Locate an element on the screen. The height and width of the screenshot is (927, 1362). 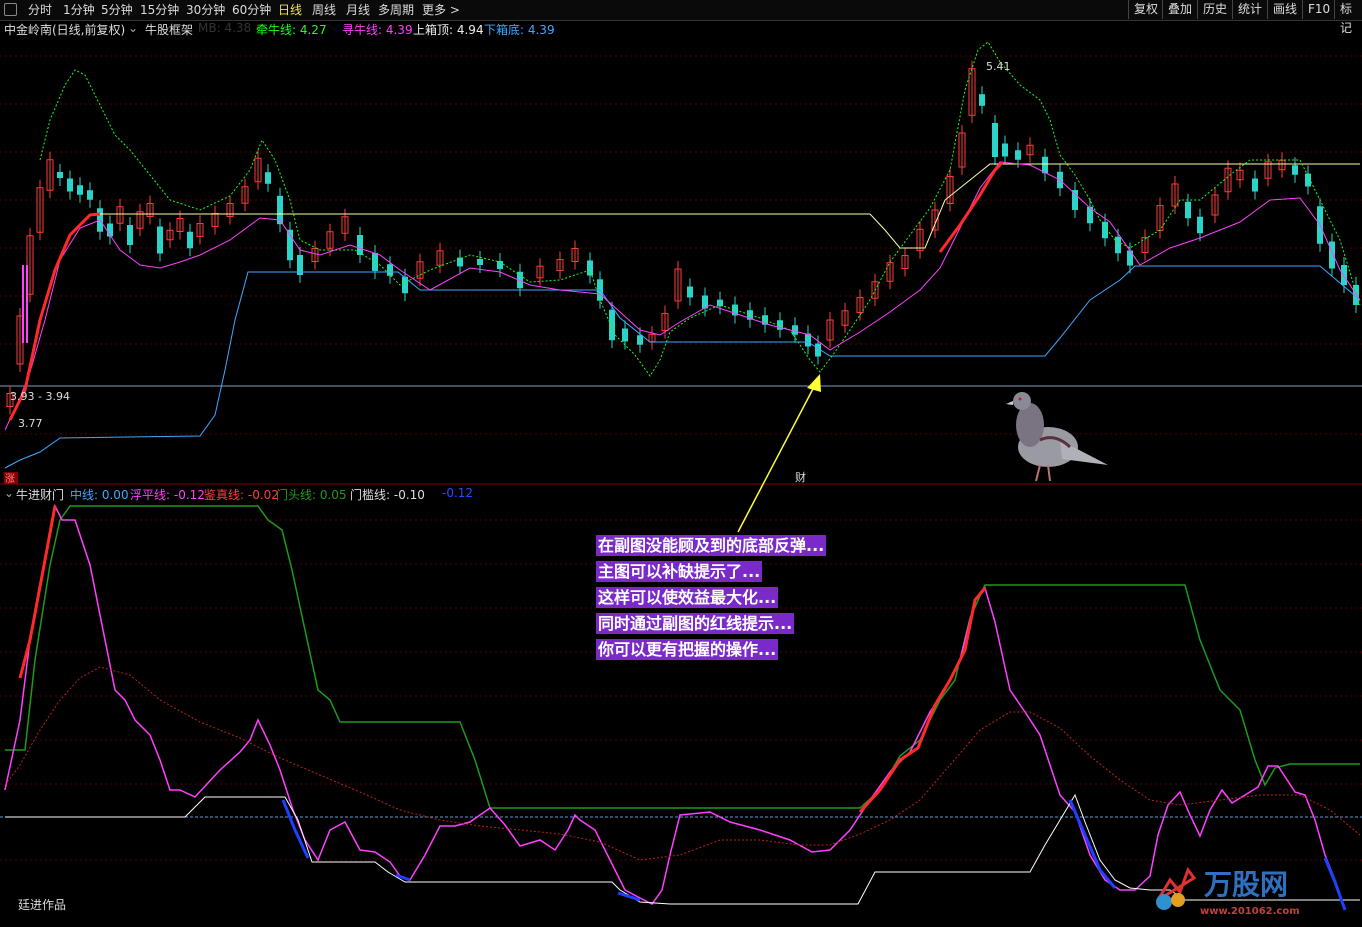
cai-label: 财 is located at coordinates (800, 477).